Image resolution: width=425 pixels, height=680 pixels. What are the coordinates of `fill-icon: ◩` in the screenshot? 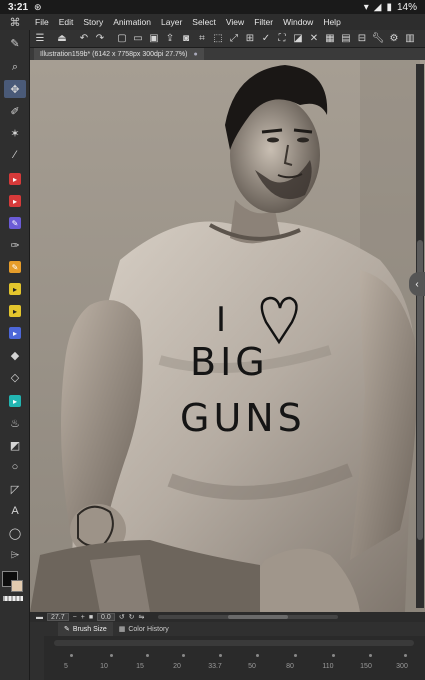 It's located at (15, 445).